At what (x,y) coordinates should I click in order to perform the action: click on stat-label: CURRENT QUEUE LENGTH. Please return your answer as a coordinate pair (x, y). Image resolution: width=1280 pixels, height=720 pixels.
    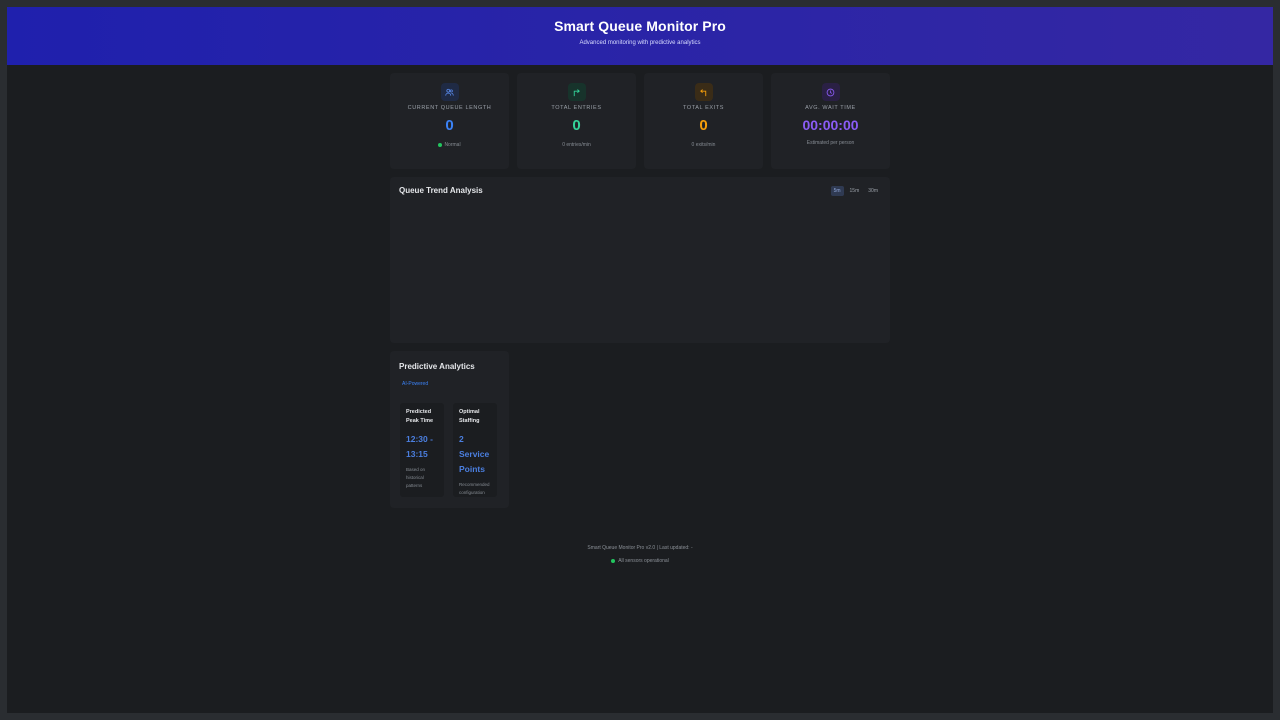
    Looking at the image, I should click on (449, 108).